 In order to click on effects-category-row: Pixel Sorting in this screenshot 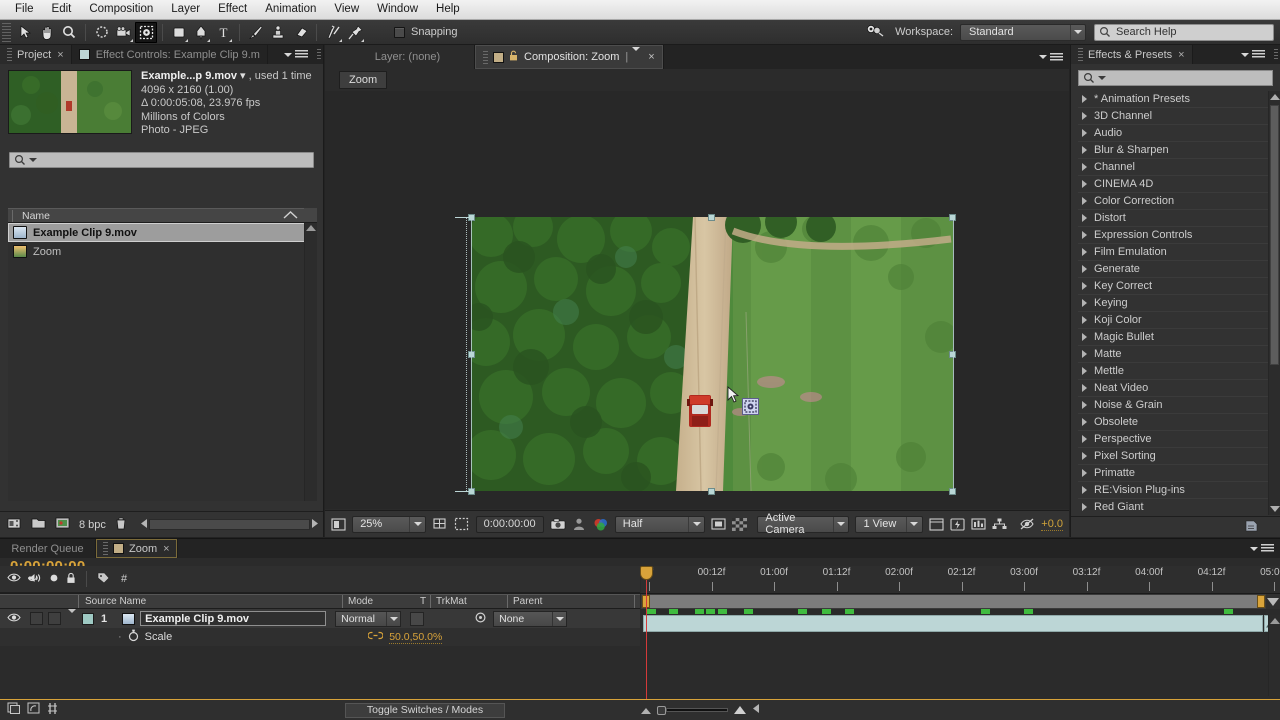, I will do `click(1176, 456)`.